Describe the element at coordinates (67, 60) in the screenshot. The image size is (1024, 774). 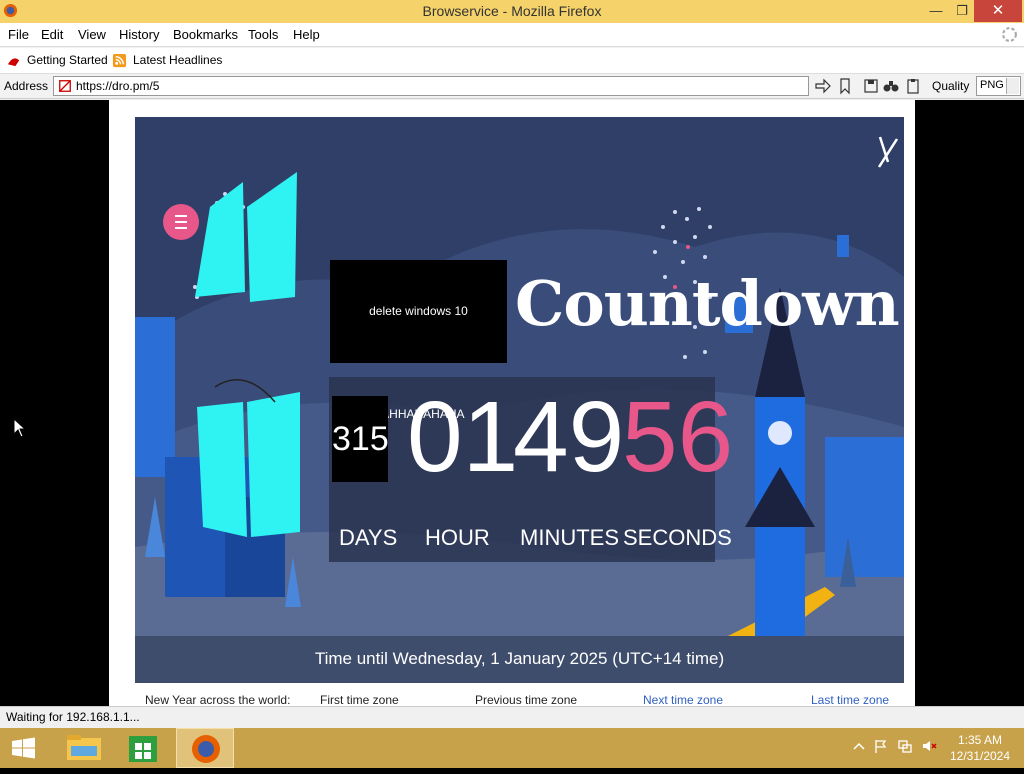
I see `bookmark-getting-started: Getting Started` at that location.